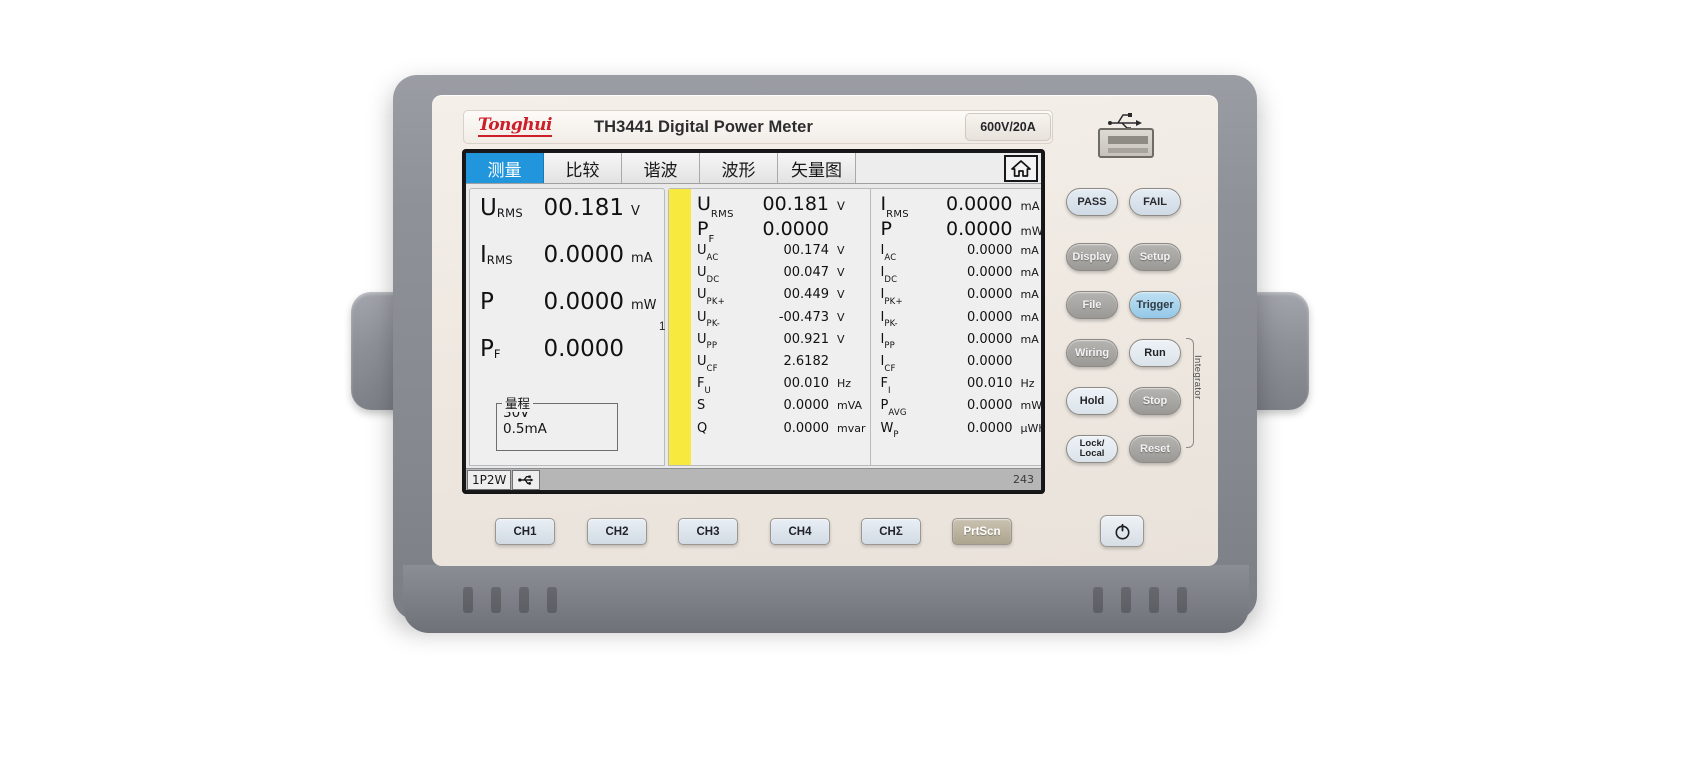 Image resolution: width=1701 pixels, height=761 pixels. Describe the element at coordinates (889, 430) in the screenshot. I see `i-row-wp-symbol: WP` at that location.